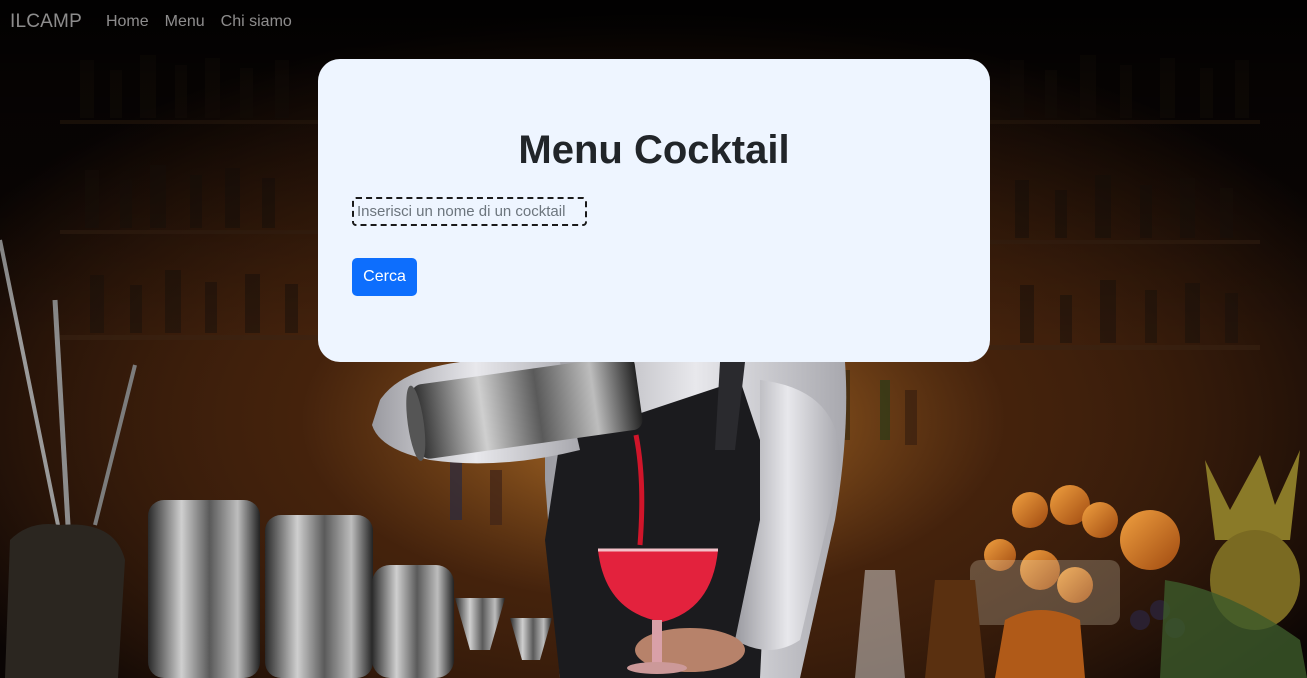 The width and height of the screenshot is (1307, 678). What do you see at coordinates (131, 22) in the screenshot?
I see `nav-link-home: Home` at bounding box center [131, 22].